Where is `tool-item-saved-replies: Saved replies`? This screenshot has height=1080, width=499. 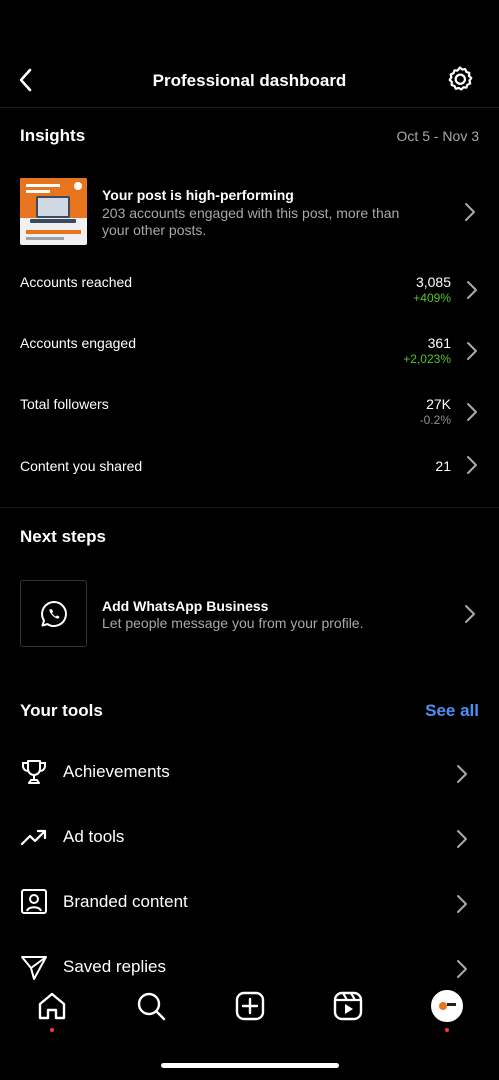
tool-item-saved-replies: Saved replies is located at coordinates (248, 965).